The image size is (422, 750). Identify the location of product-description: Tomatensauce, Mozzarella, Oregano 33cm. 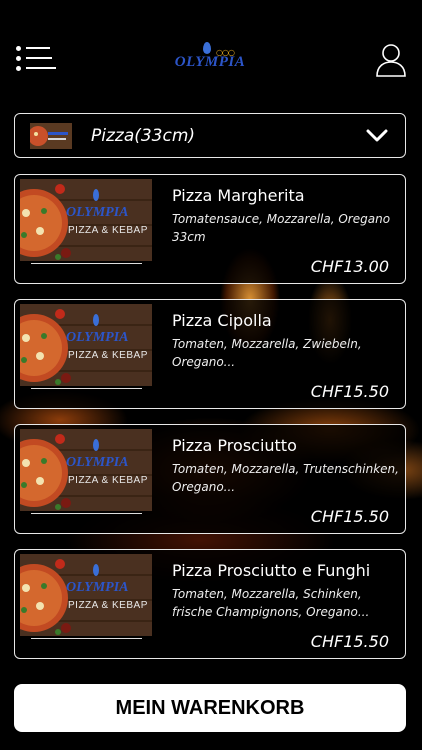
(281, 228).